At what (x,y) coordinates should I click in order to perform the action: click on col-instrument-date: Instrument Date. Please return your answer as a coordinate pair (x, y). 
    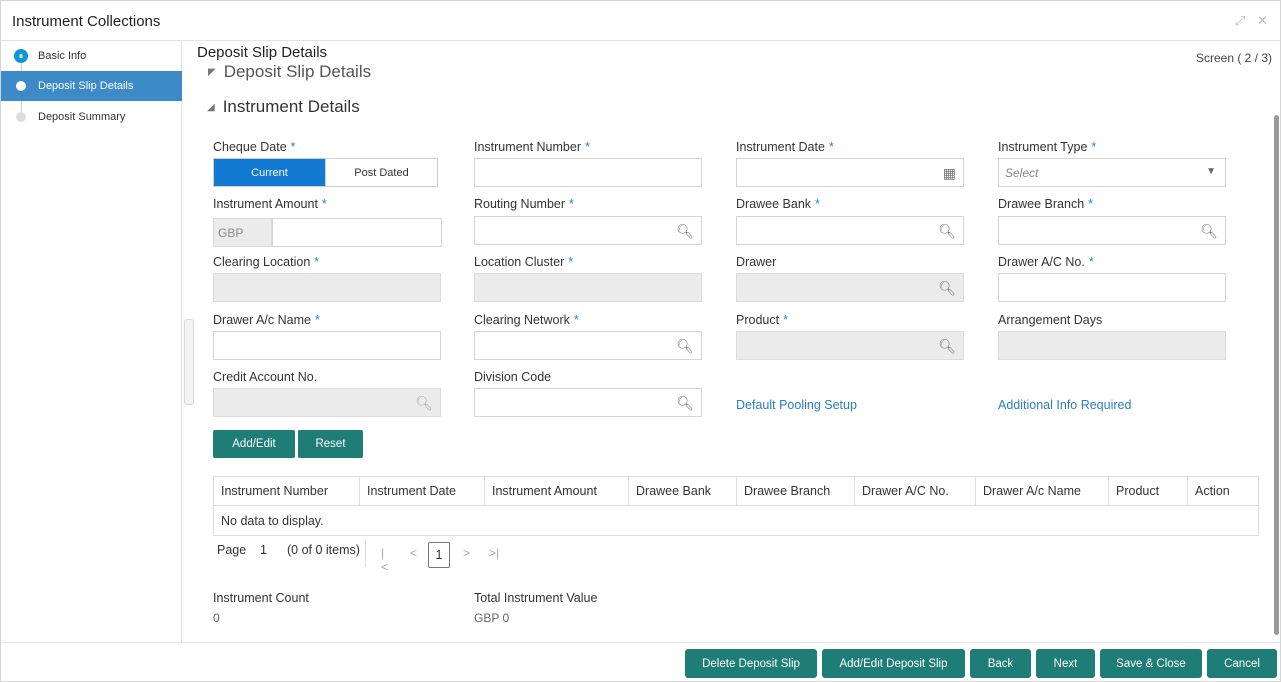
    Looking at the image, I should click on (422, 491).